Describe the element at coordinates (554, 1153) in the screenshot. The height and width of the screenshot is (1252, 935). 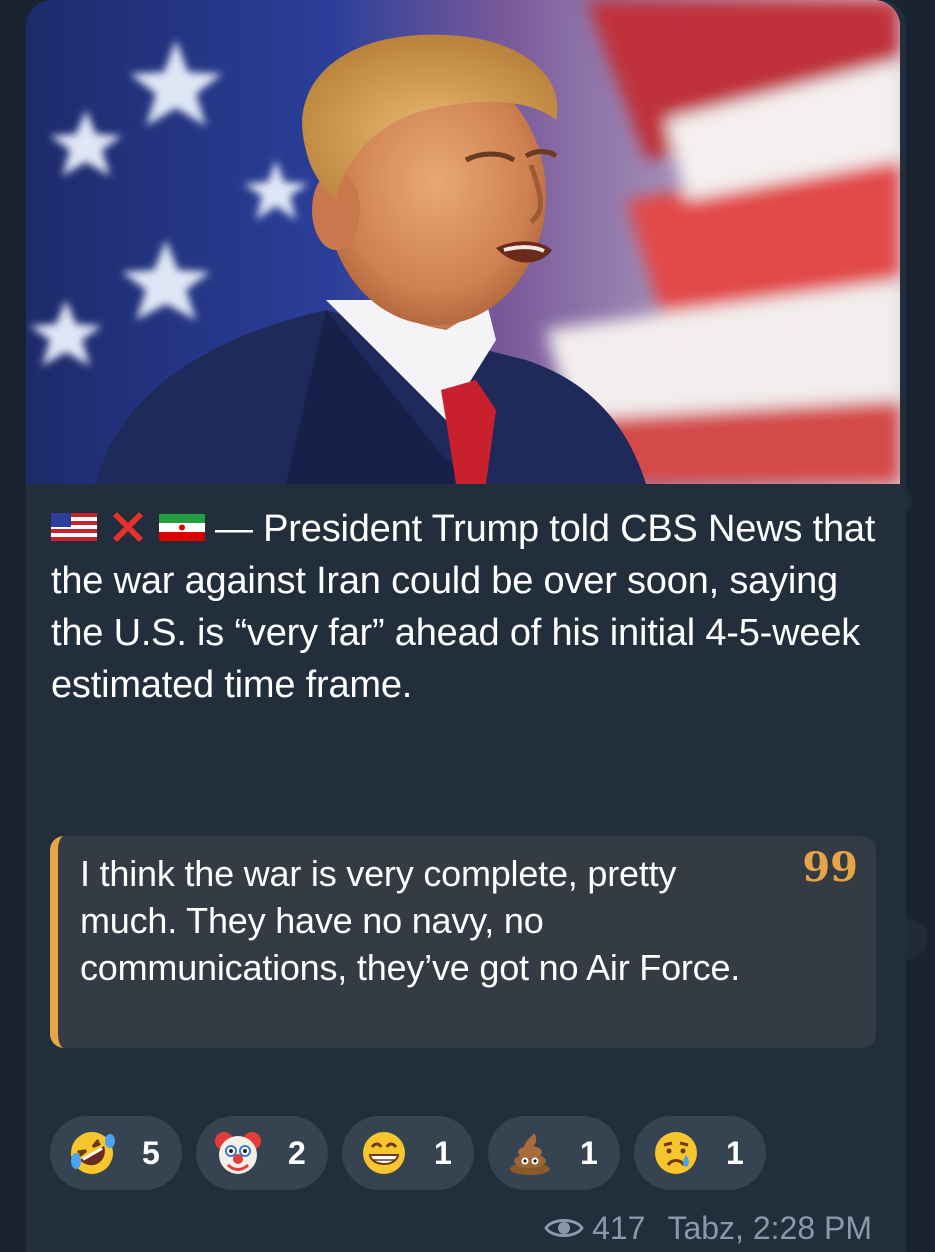
I see `reaction-poo: 1` at that location.